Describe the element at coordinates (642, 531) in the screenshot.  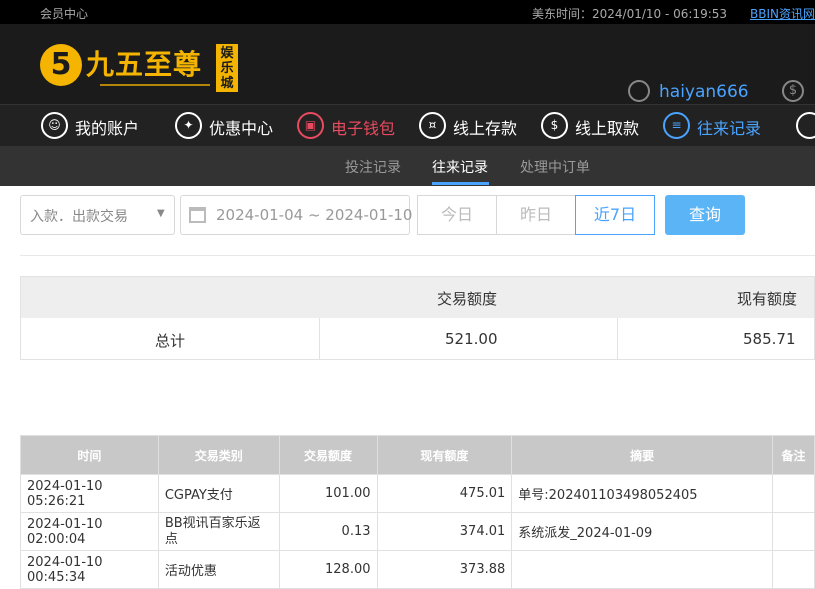
I see `cell-memo: 系统派发_2024-01-09` at that location.